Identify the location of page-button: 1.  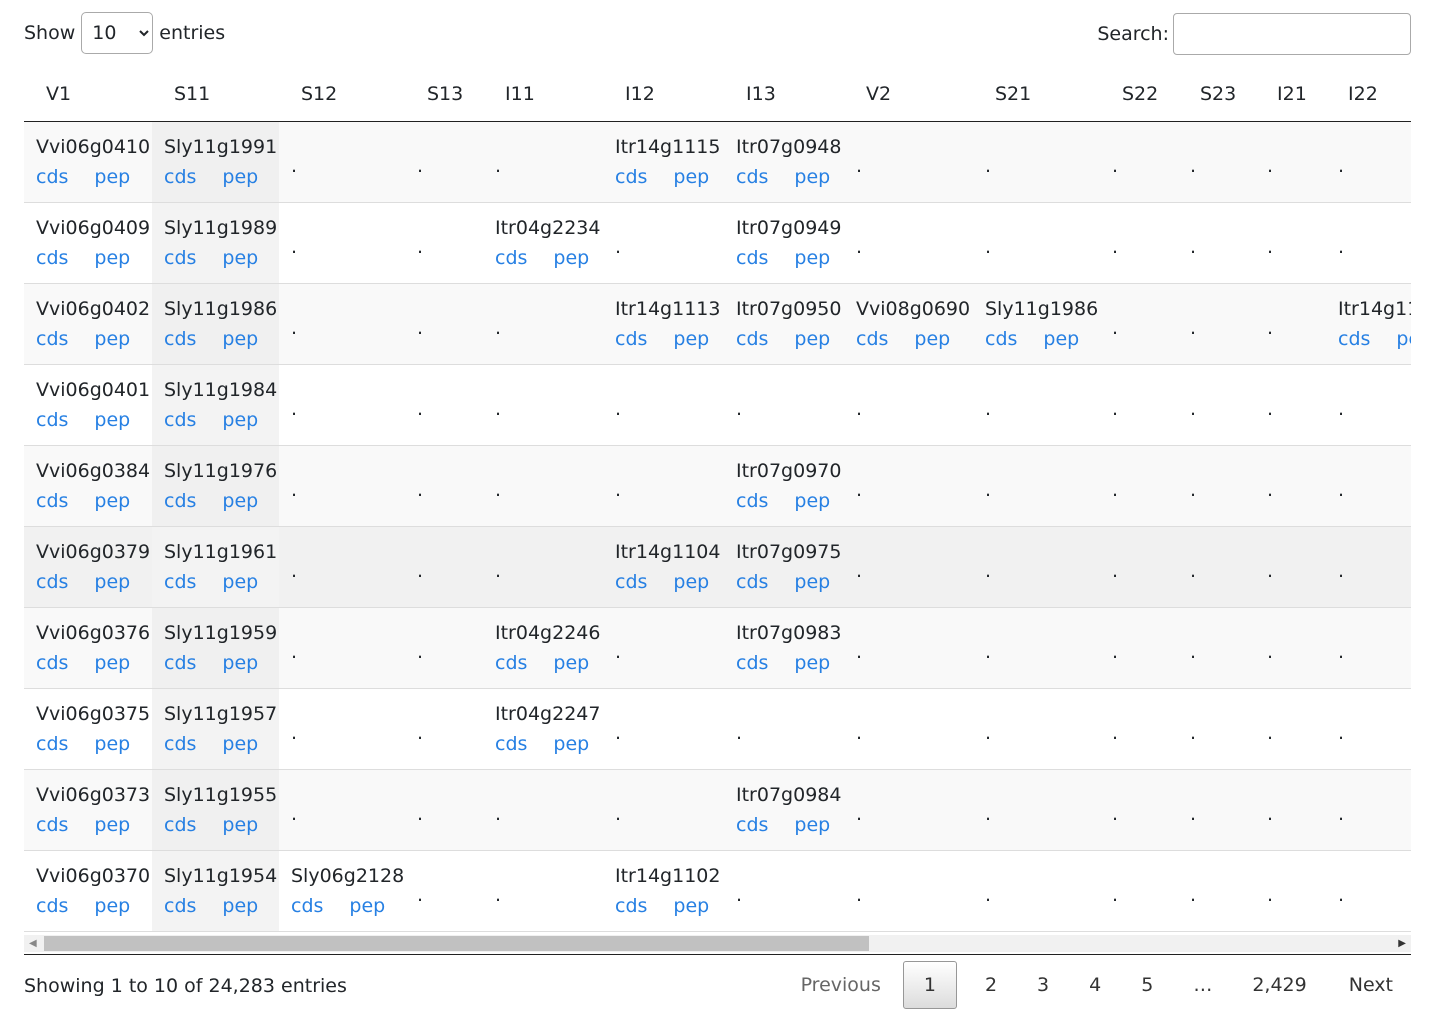
(929, 985).